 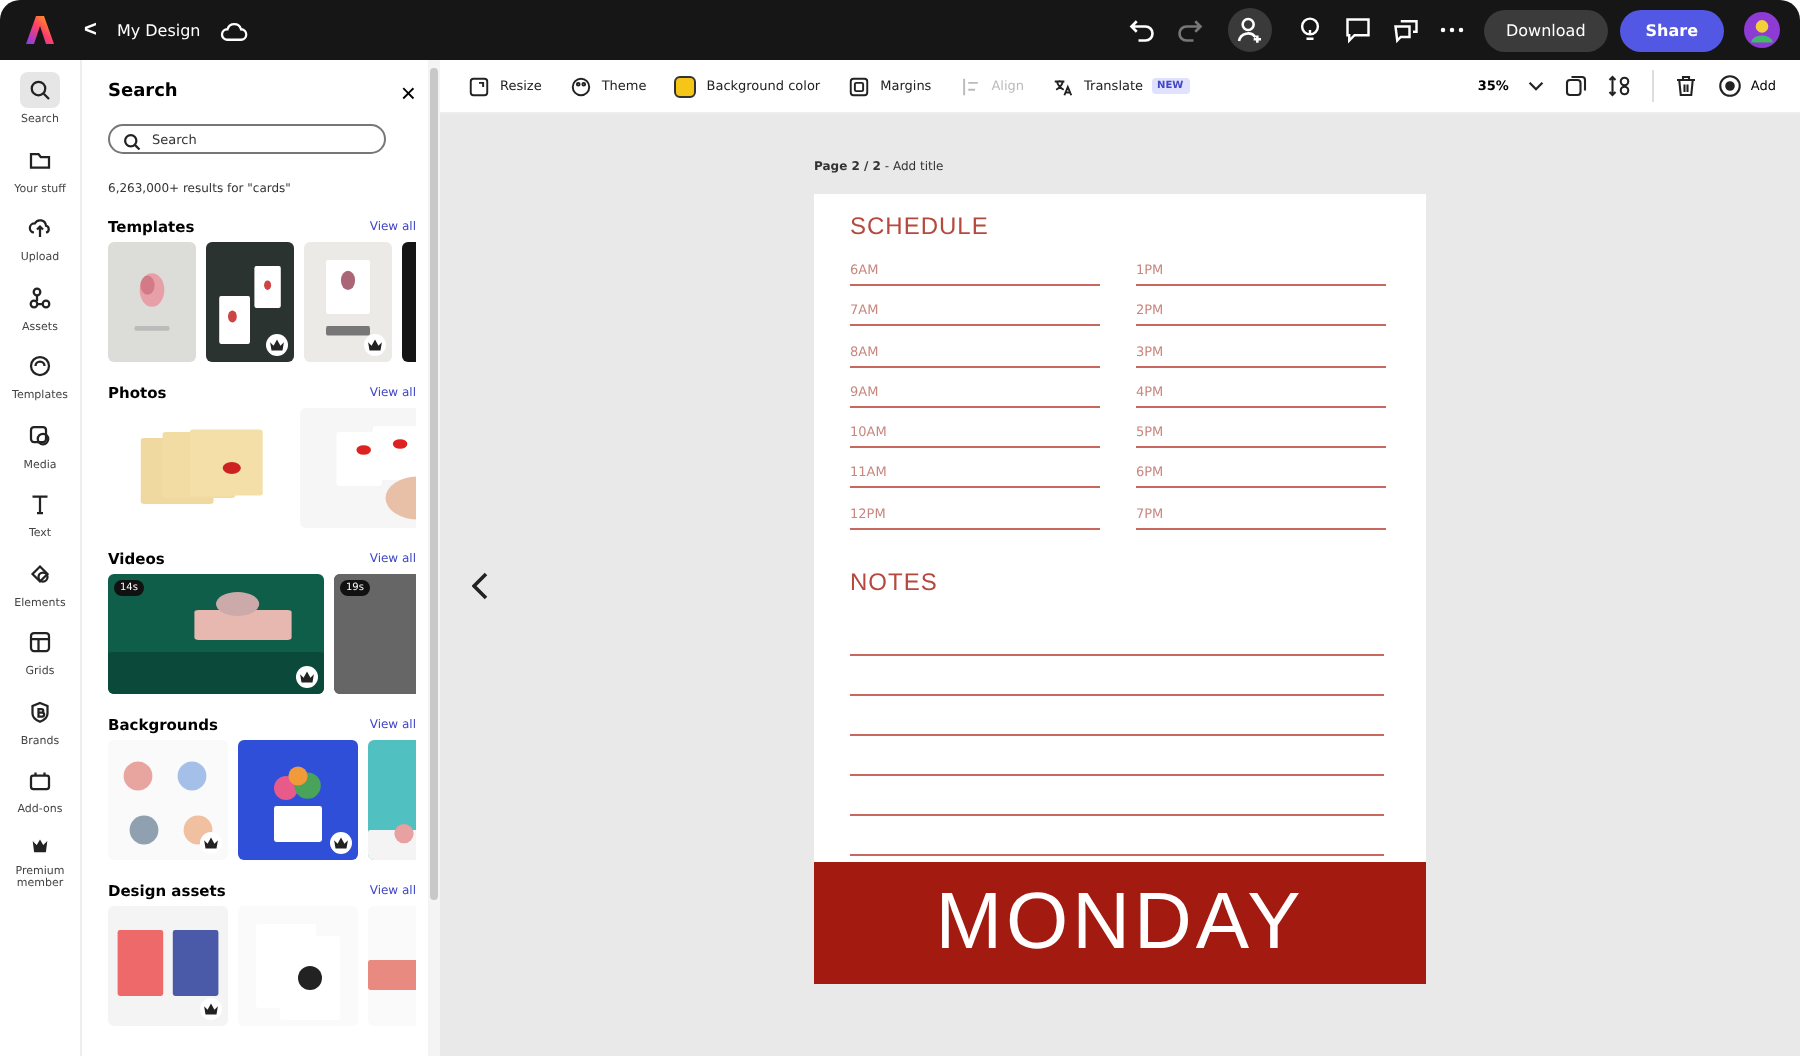 I want to click on download-button: Download, so click(x=1546, y=30).